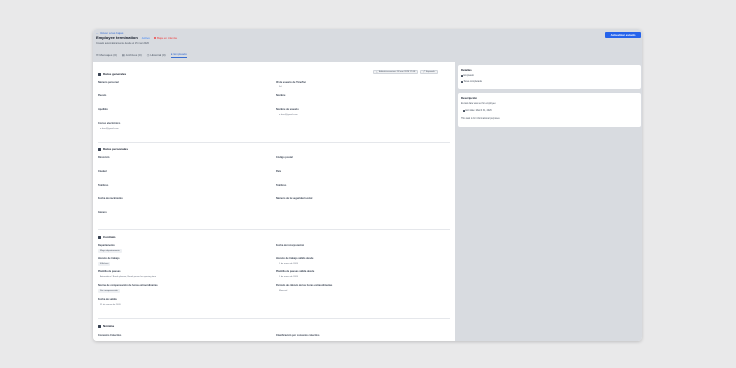  Describe the element at coordinates (109, 271) in the screenshot. I see `field-label: Plantilla de pausas` at that location.